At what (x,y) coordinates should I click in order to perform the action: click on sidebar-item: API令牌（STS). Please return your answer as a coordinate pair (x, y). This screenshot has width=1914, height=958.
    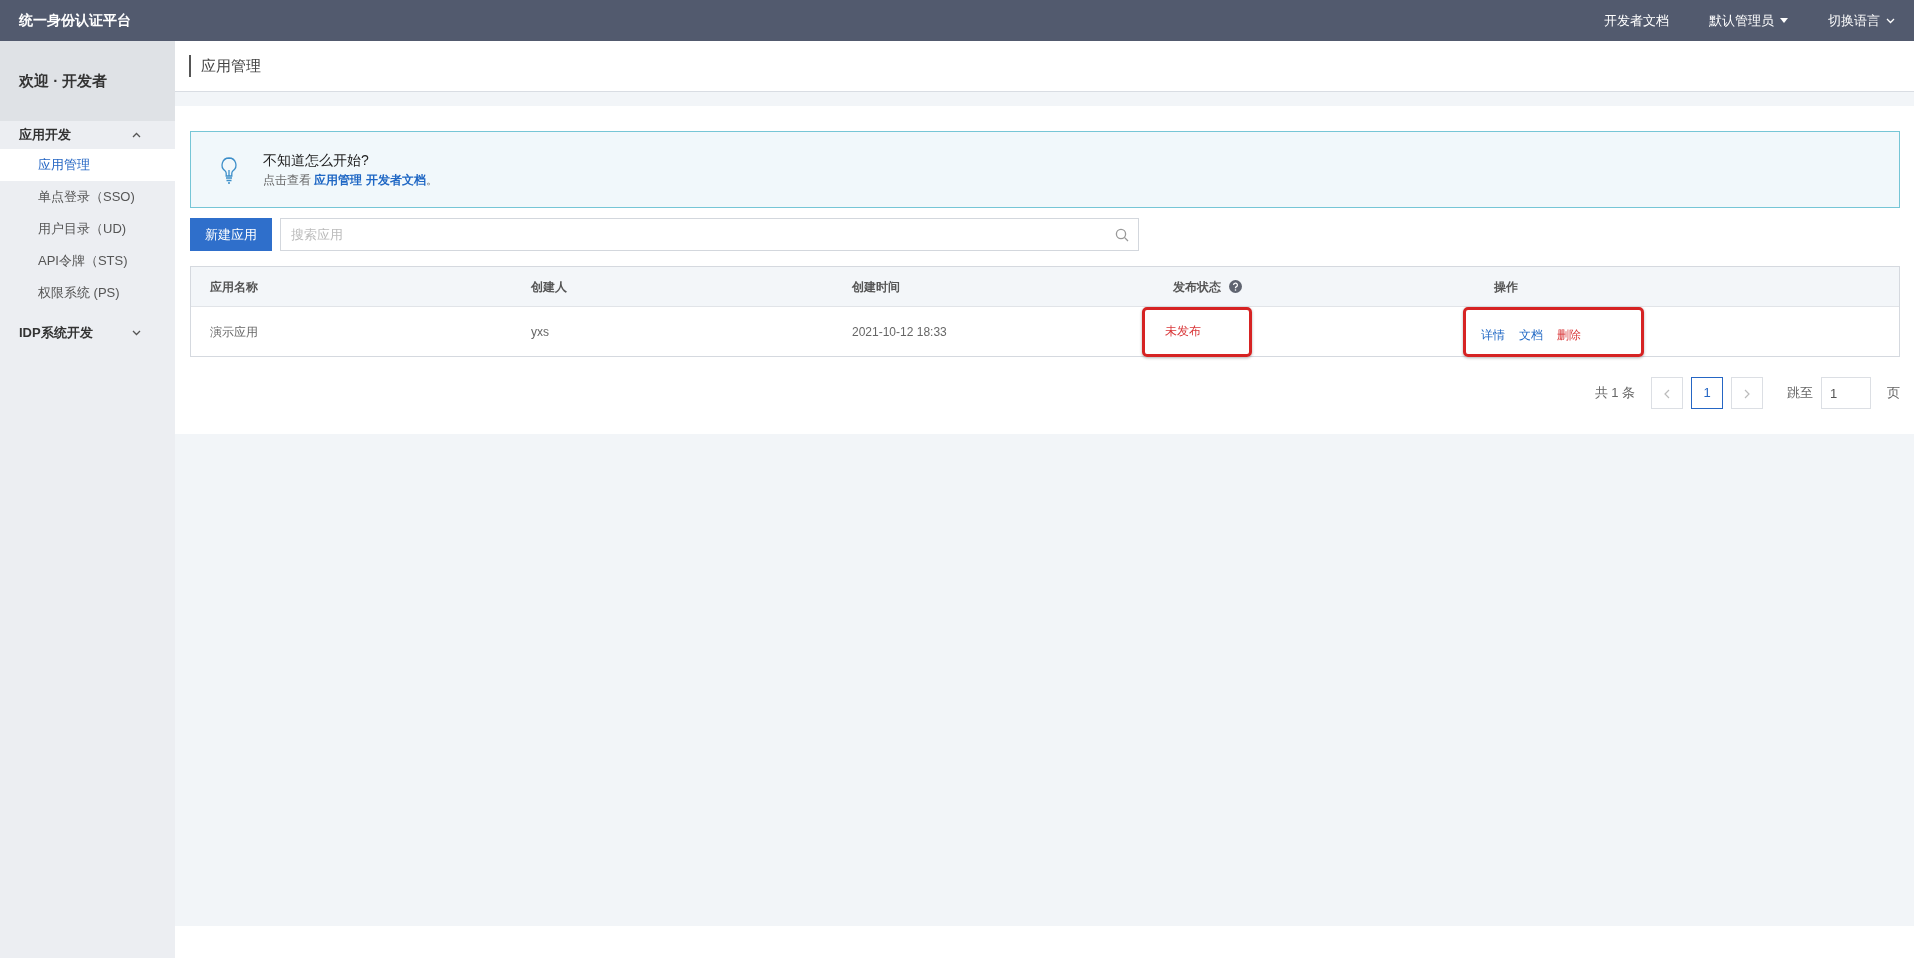
    Looking at the image, I should click on (87, 261).